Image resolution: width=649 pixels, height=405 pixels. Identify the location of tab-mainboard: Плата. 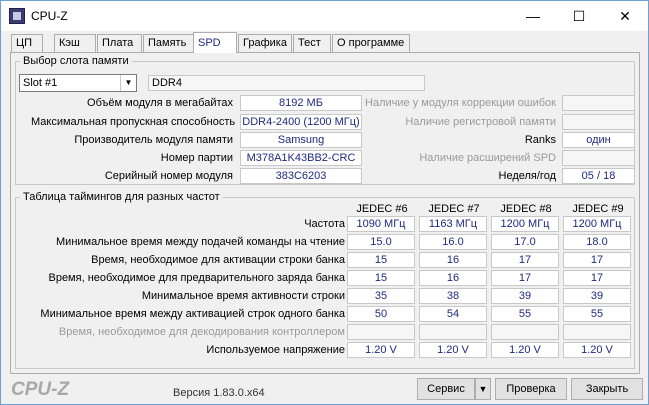
(119, 43).